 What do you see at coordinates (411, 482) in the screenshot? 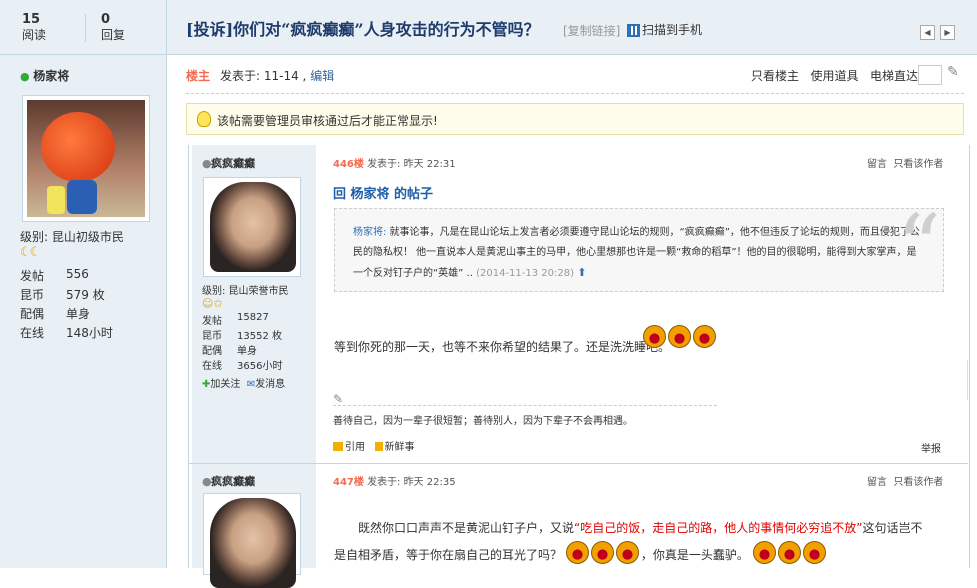
I see `reply-time: 发表于: 昨天 22:35` at bounding box center [411, 482].